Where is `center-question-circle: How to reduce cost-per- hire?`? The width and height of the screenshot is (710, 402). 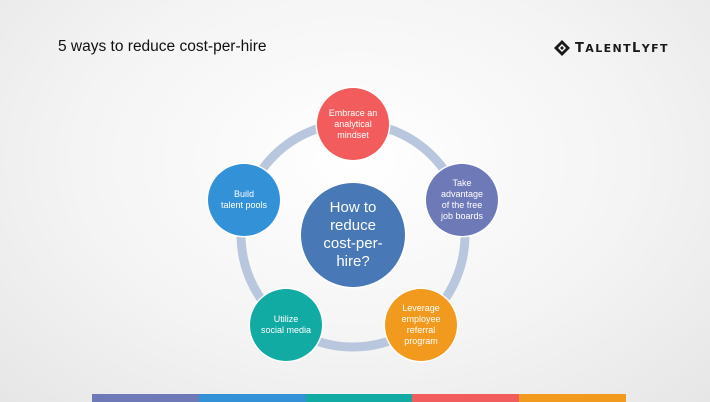 center-question-circle: How to reduce cost-per- hire? is located at coordinates (353, 235).